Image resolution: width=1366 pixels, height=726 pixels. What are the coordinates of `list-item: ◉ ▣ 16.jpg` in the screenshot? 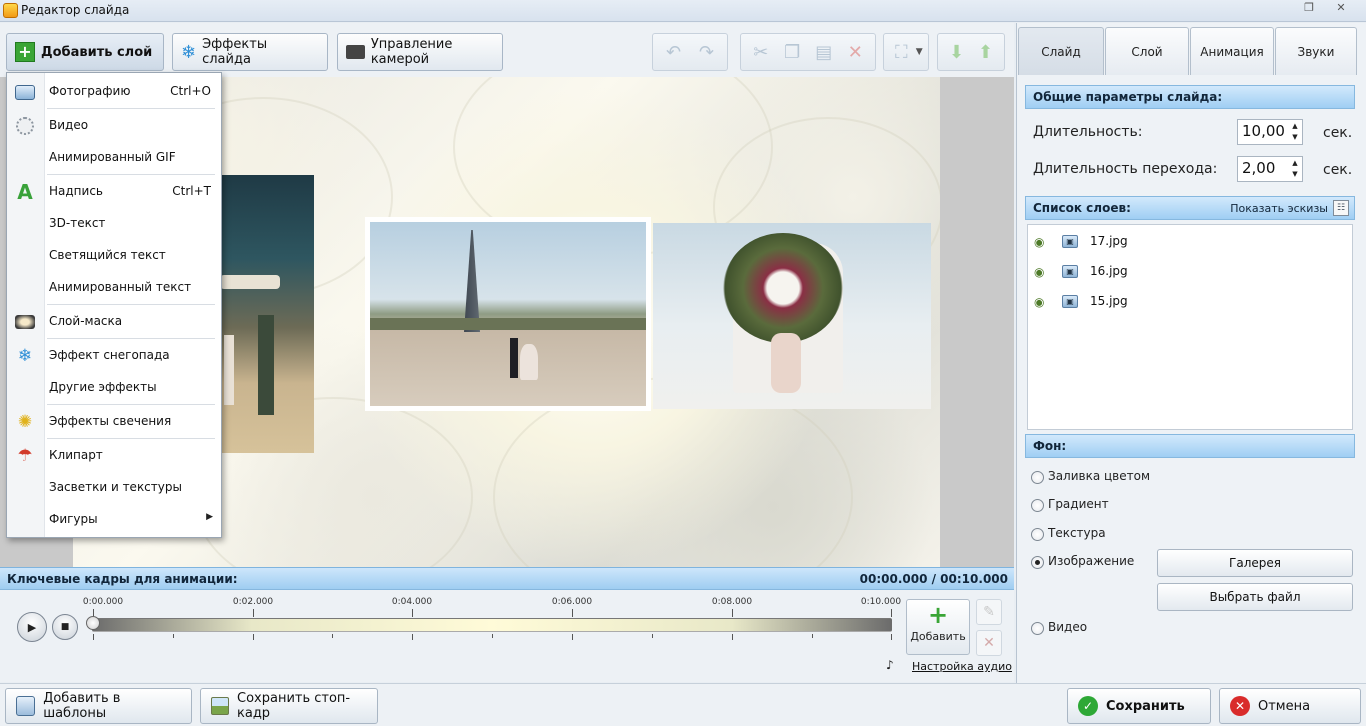 It's located at (1182, 272).